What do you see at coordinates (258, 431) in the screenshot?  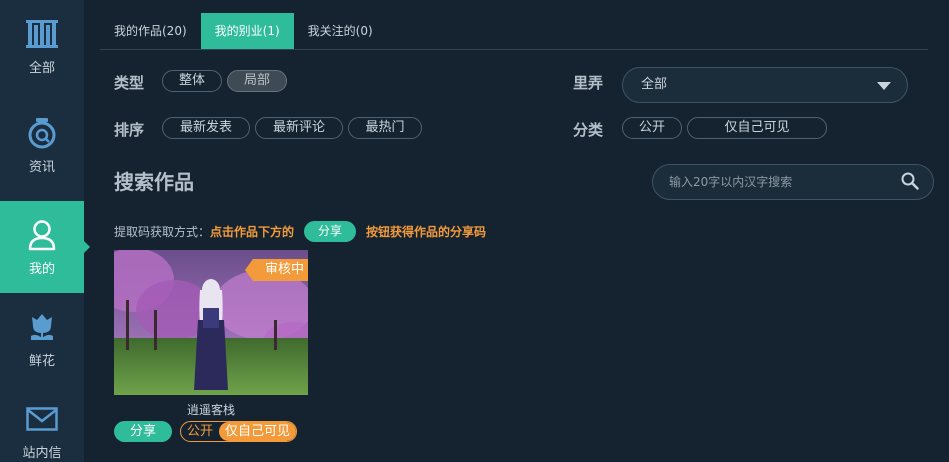 I see `visibility-private-button: 仅自己可见` at bounding box center [258, 431].